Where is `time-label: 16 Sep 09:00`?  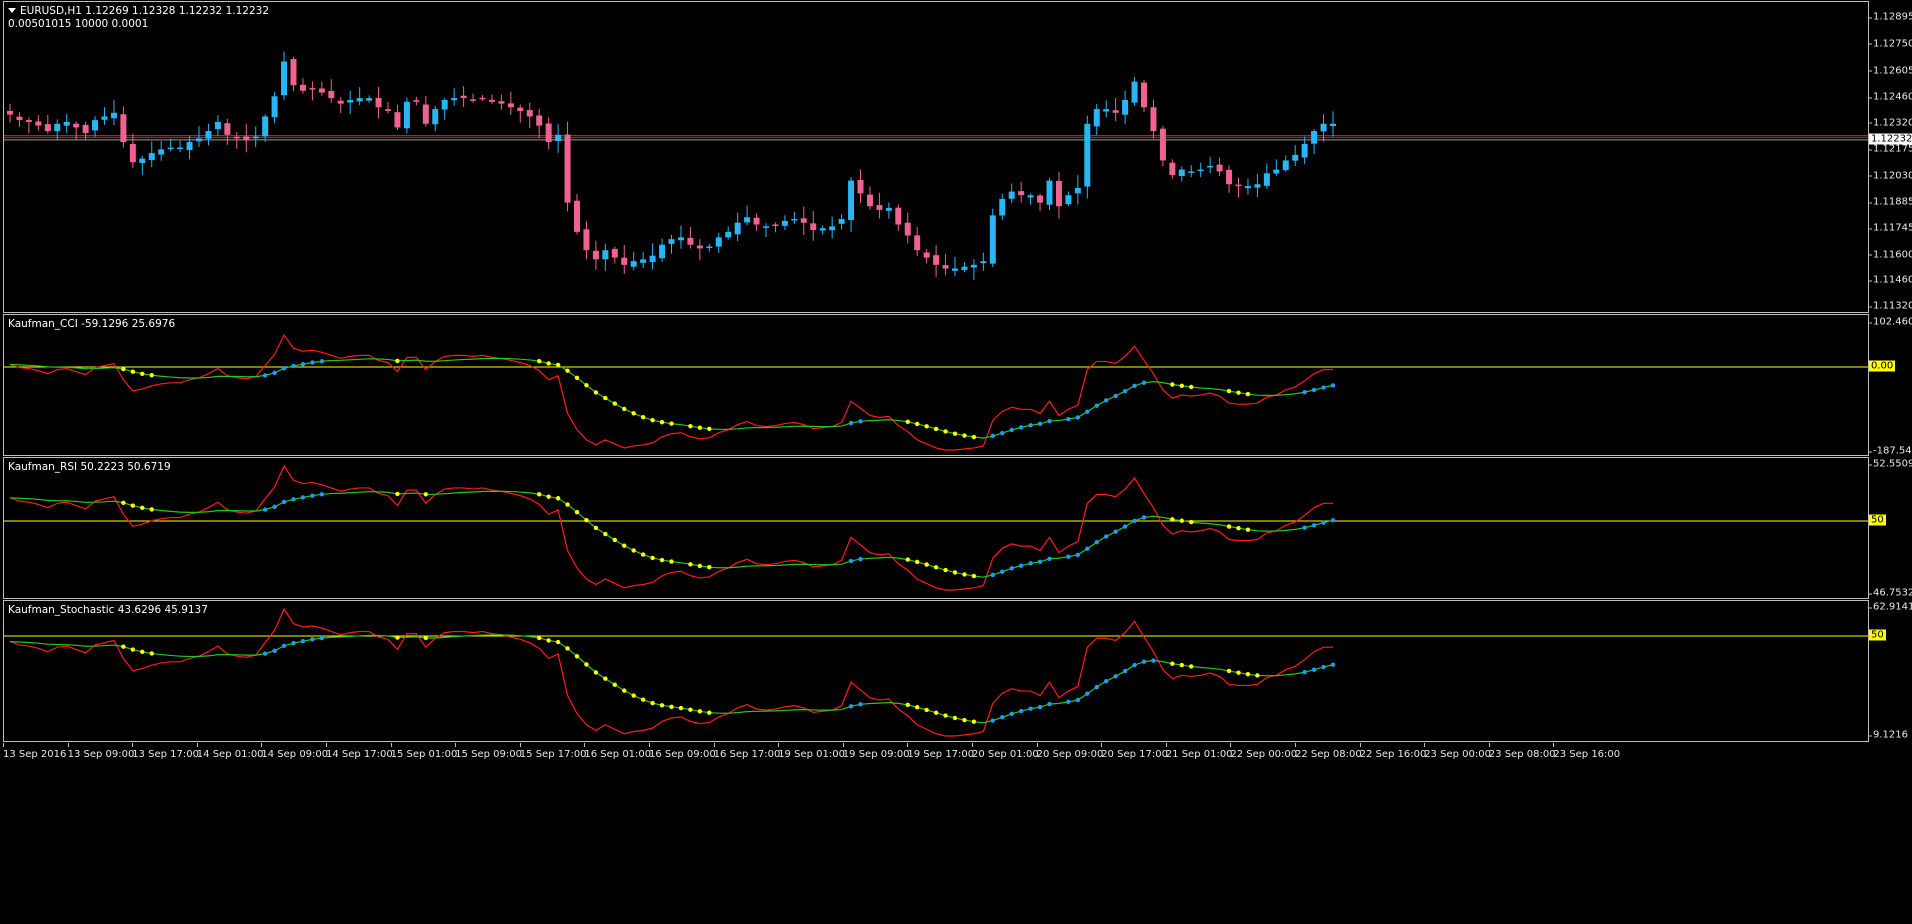
time-label: 16 Sep 09:00 is located at coordinates (682, 751).